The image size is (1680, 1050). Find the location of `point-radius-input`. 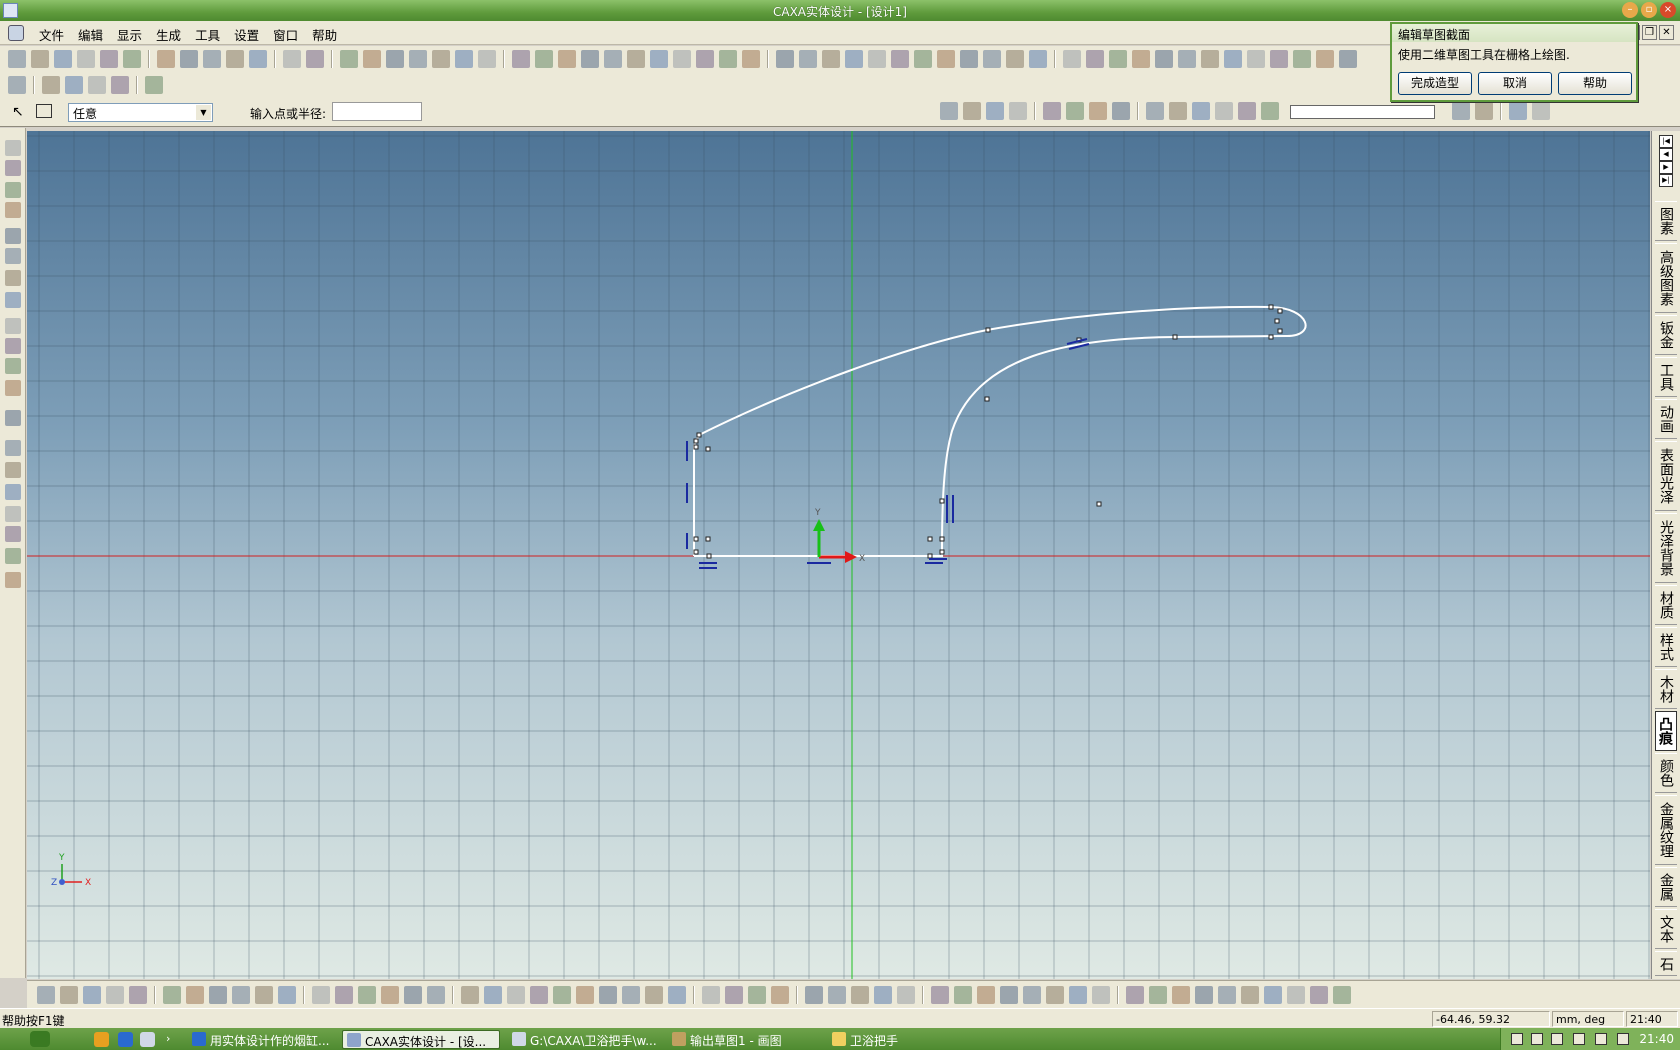

point-radius-input is located at coordinates (377, 111).